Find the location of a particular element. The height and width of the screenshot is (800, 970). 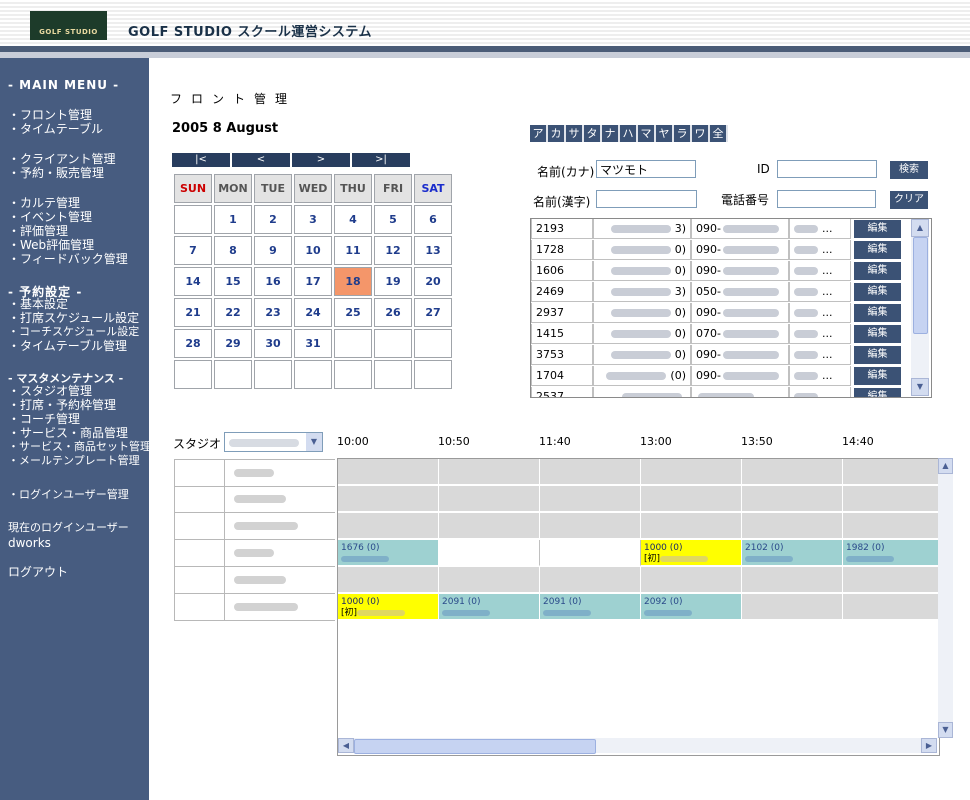

calendar-day: 20 is located at coordinates (433, 281).